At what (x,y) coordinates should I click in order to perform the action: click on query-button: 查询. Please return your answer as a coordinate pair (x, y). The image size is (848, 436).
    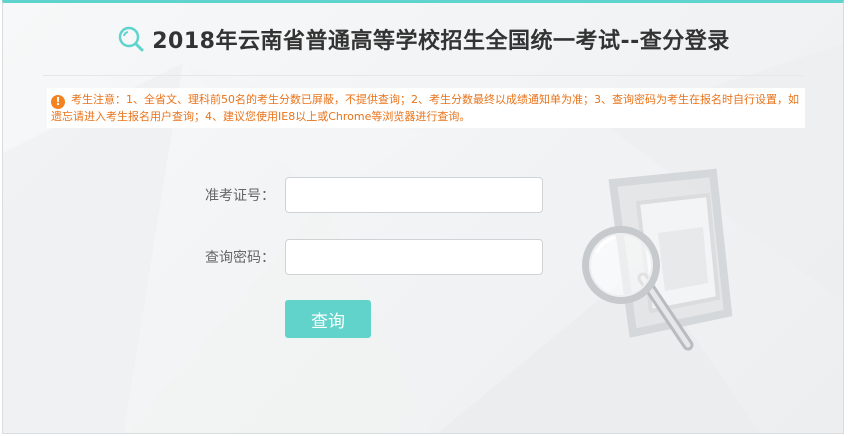
    Looking at the image, I should click on (328, 319).